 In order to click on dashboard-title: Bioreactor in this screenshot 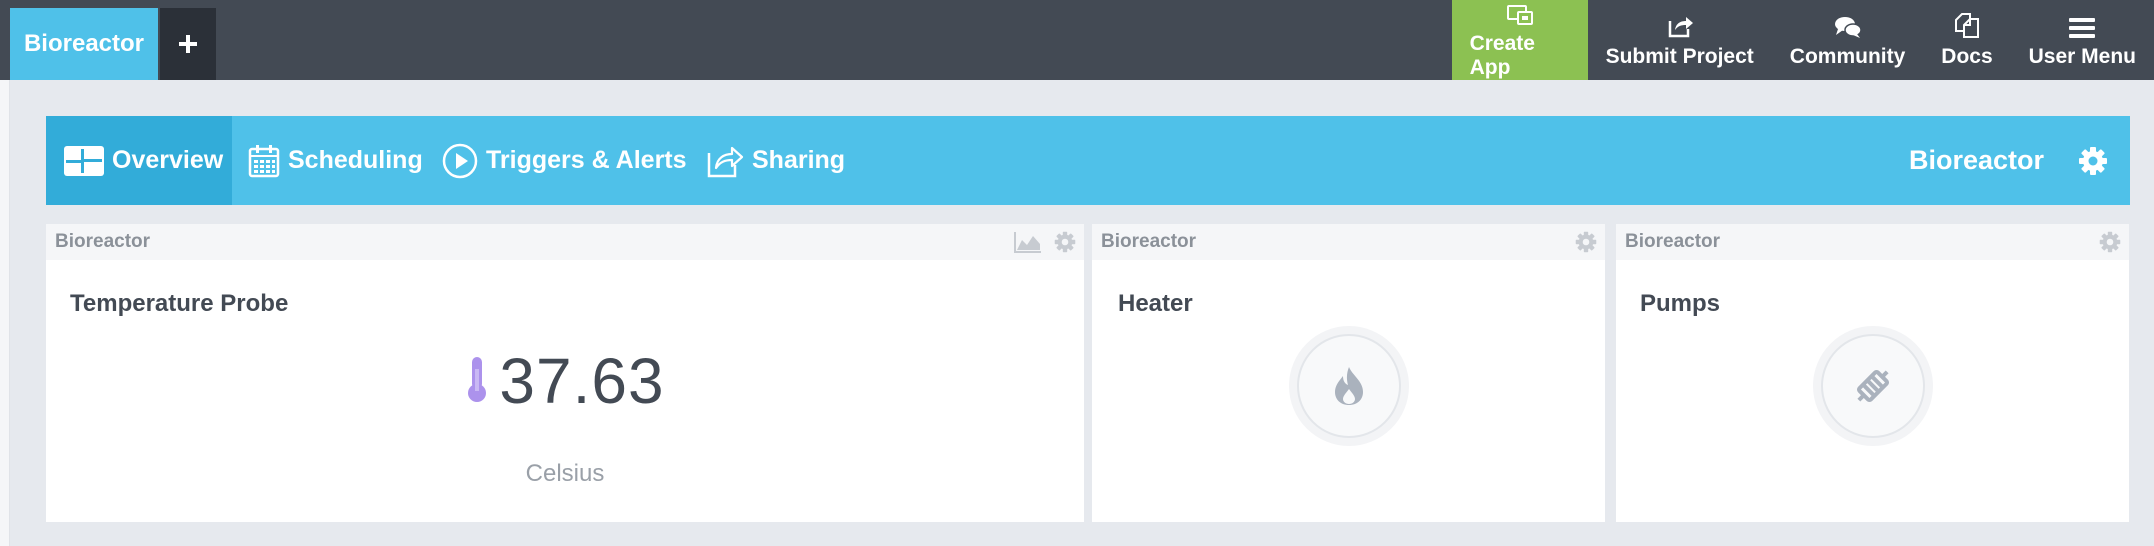, I will do `click(1976, 160)`.